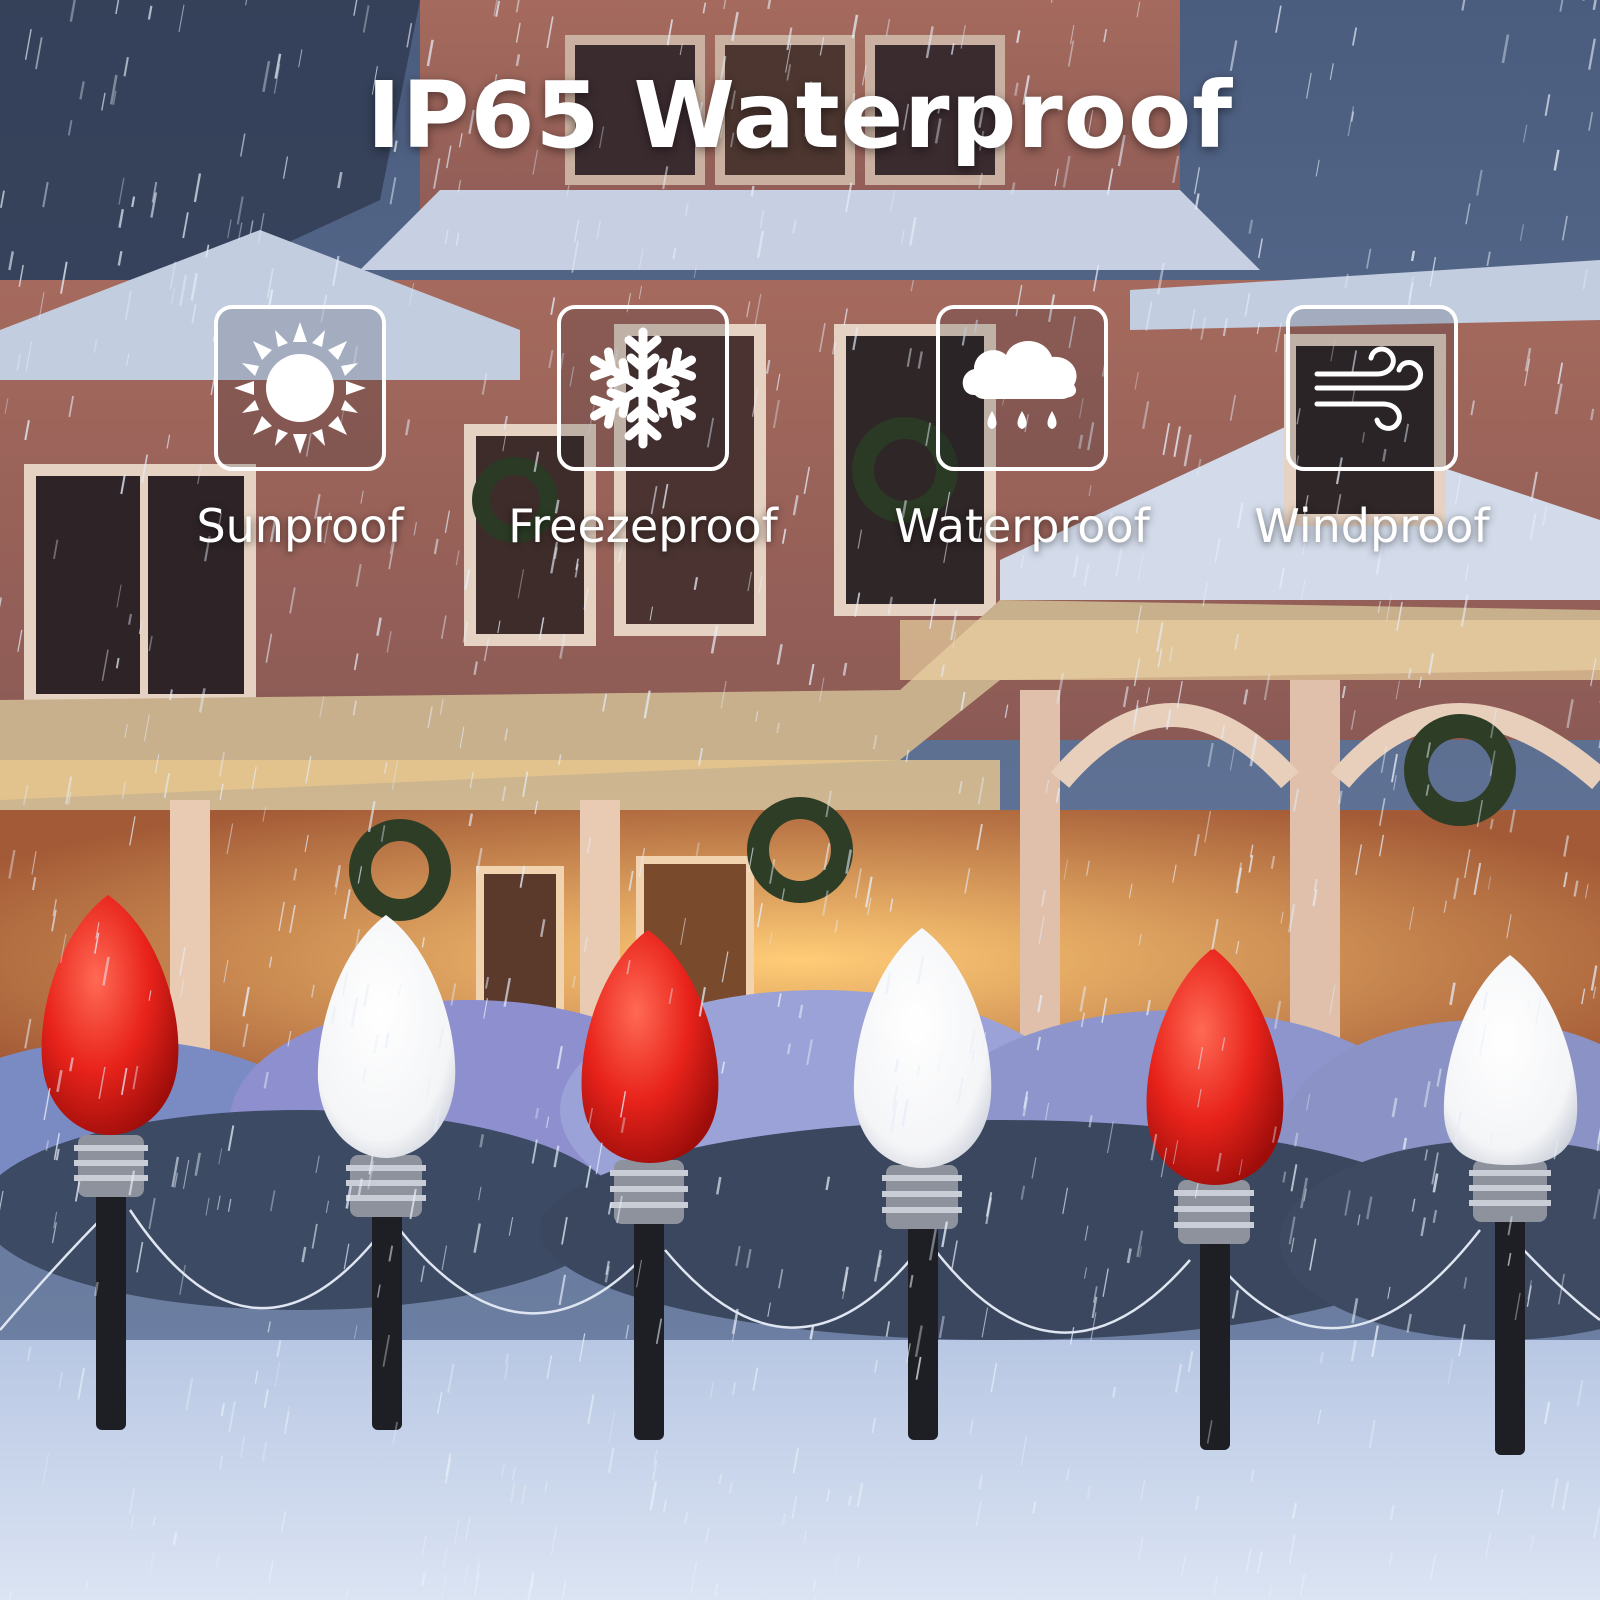 The height and width of the screenshot is (1600, 1600). I want to click on feature-waterproof: Waterproof, so click(1022, 429).